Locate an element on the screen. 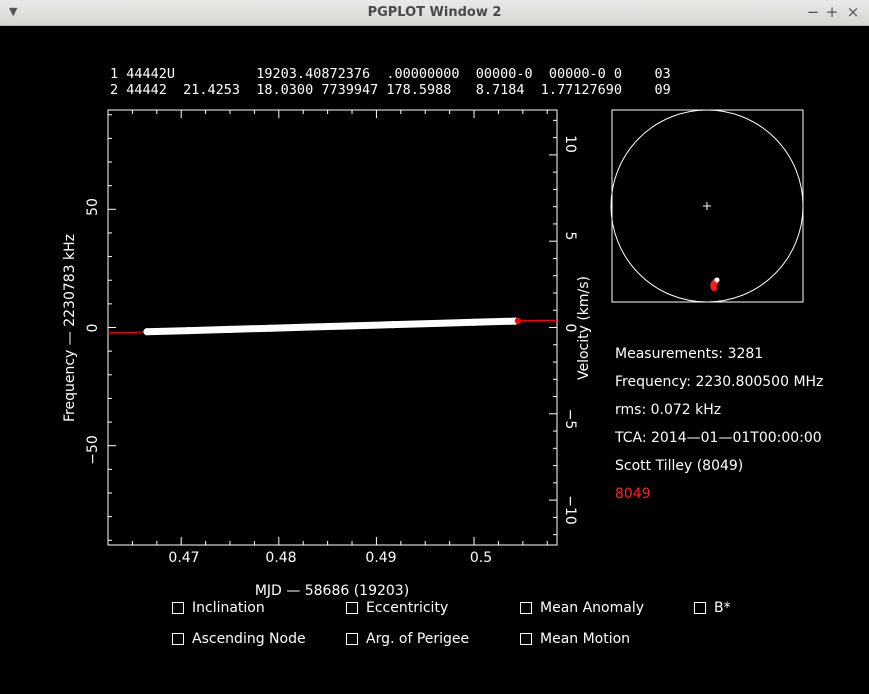 This screenshot has height=694, width=869. y-right-axis-label: Velocity (km/s) is located at coordinates (584, 328).